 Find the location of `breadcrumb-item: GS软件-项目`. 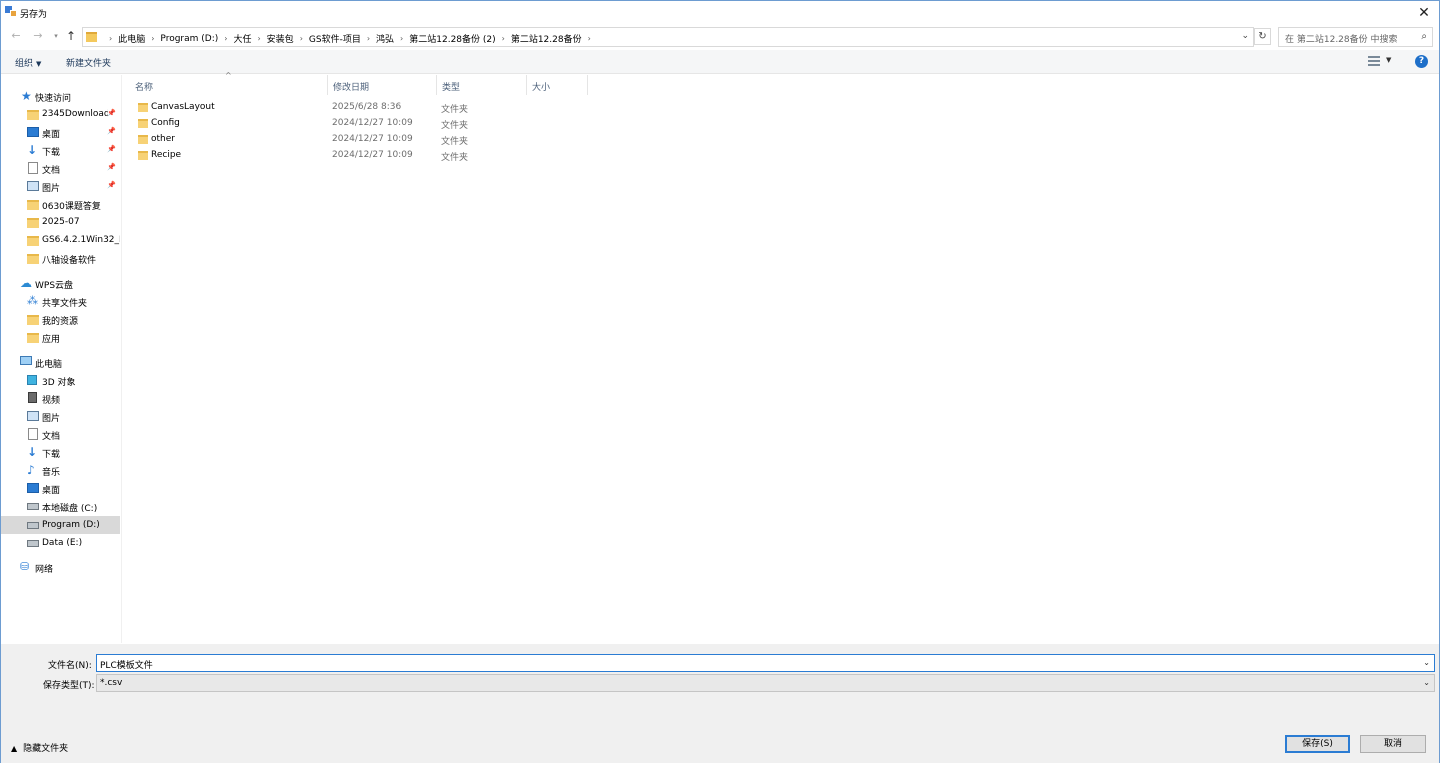

breadcrumb-item: GS软件-项目 is located at coordinates (335, 38).